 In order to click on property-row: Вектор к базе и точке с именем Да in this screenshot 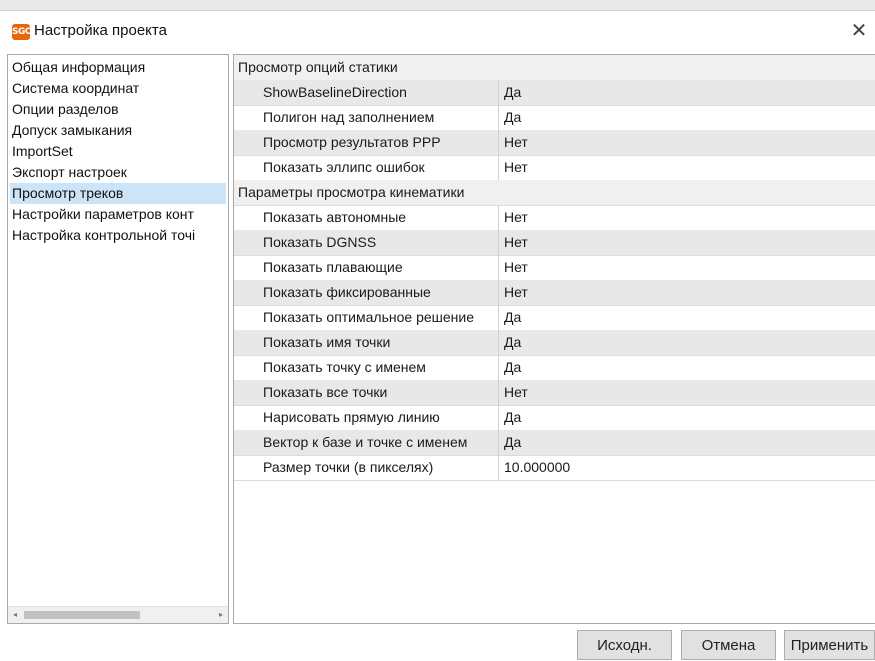, I will do `click(554, 443)`.